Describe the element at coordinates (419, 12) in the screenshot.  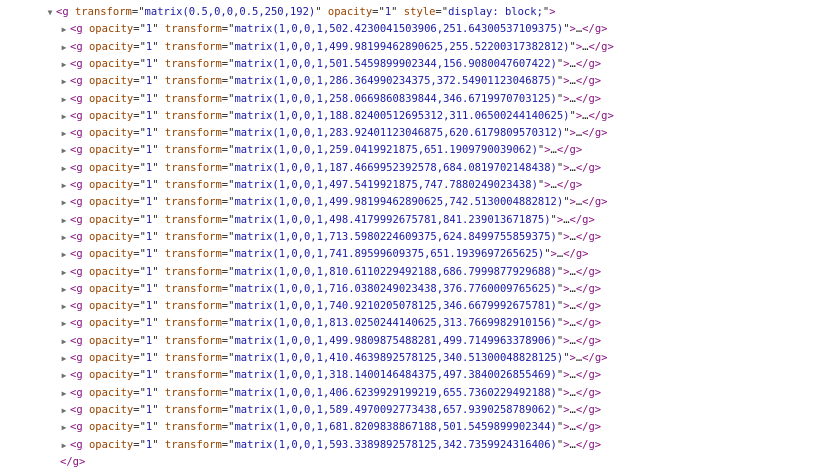
I see `attr-2-name: style` at that location.